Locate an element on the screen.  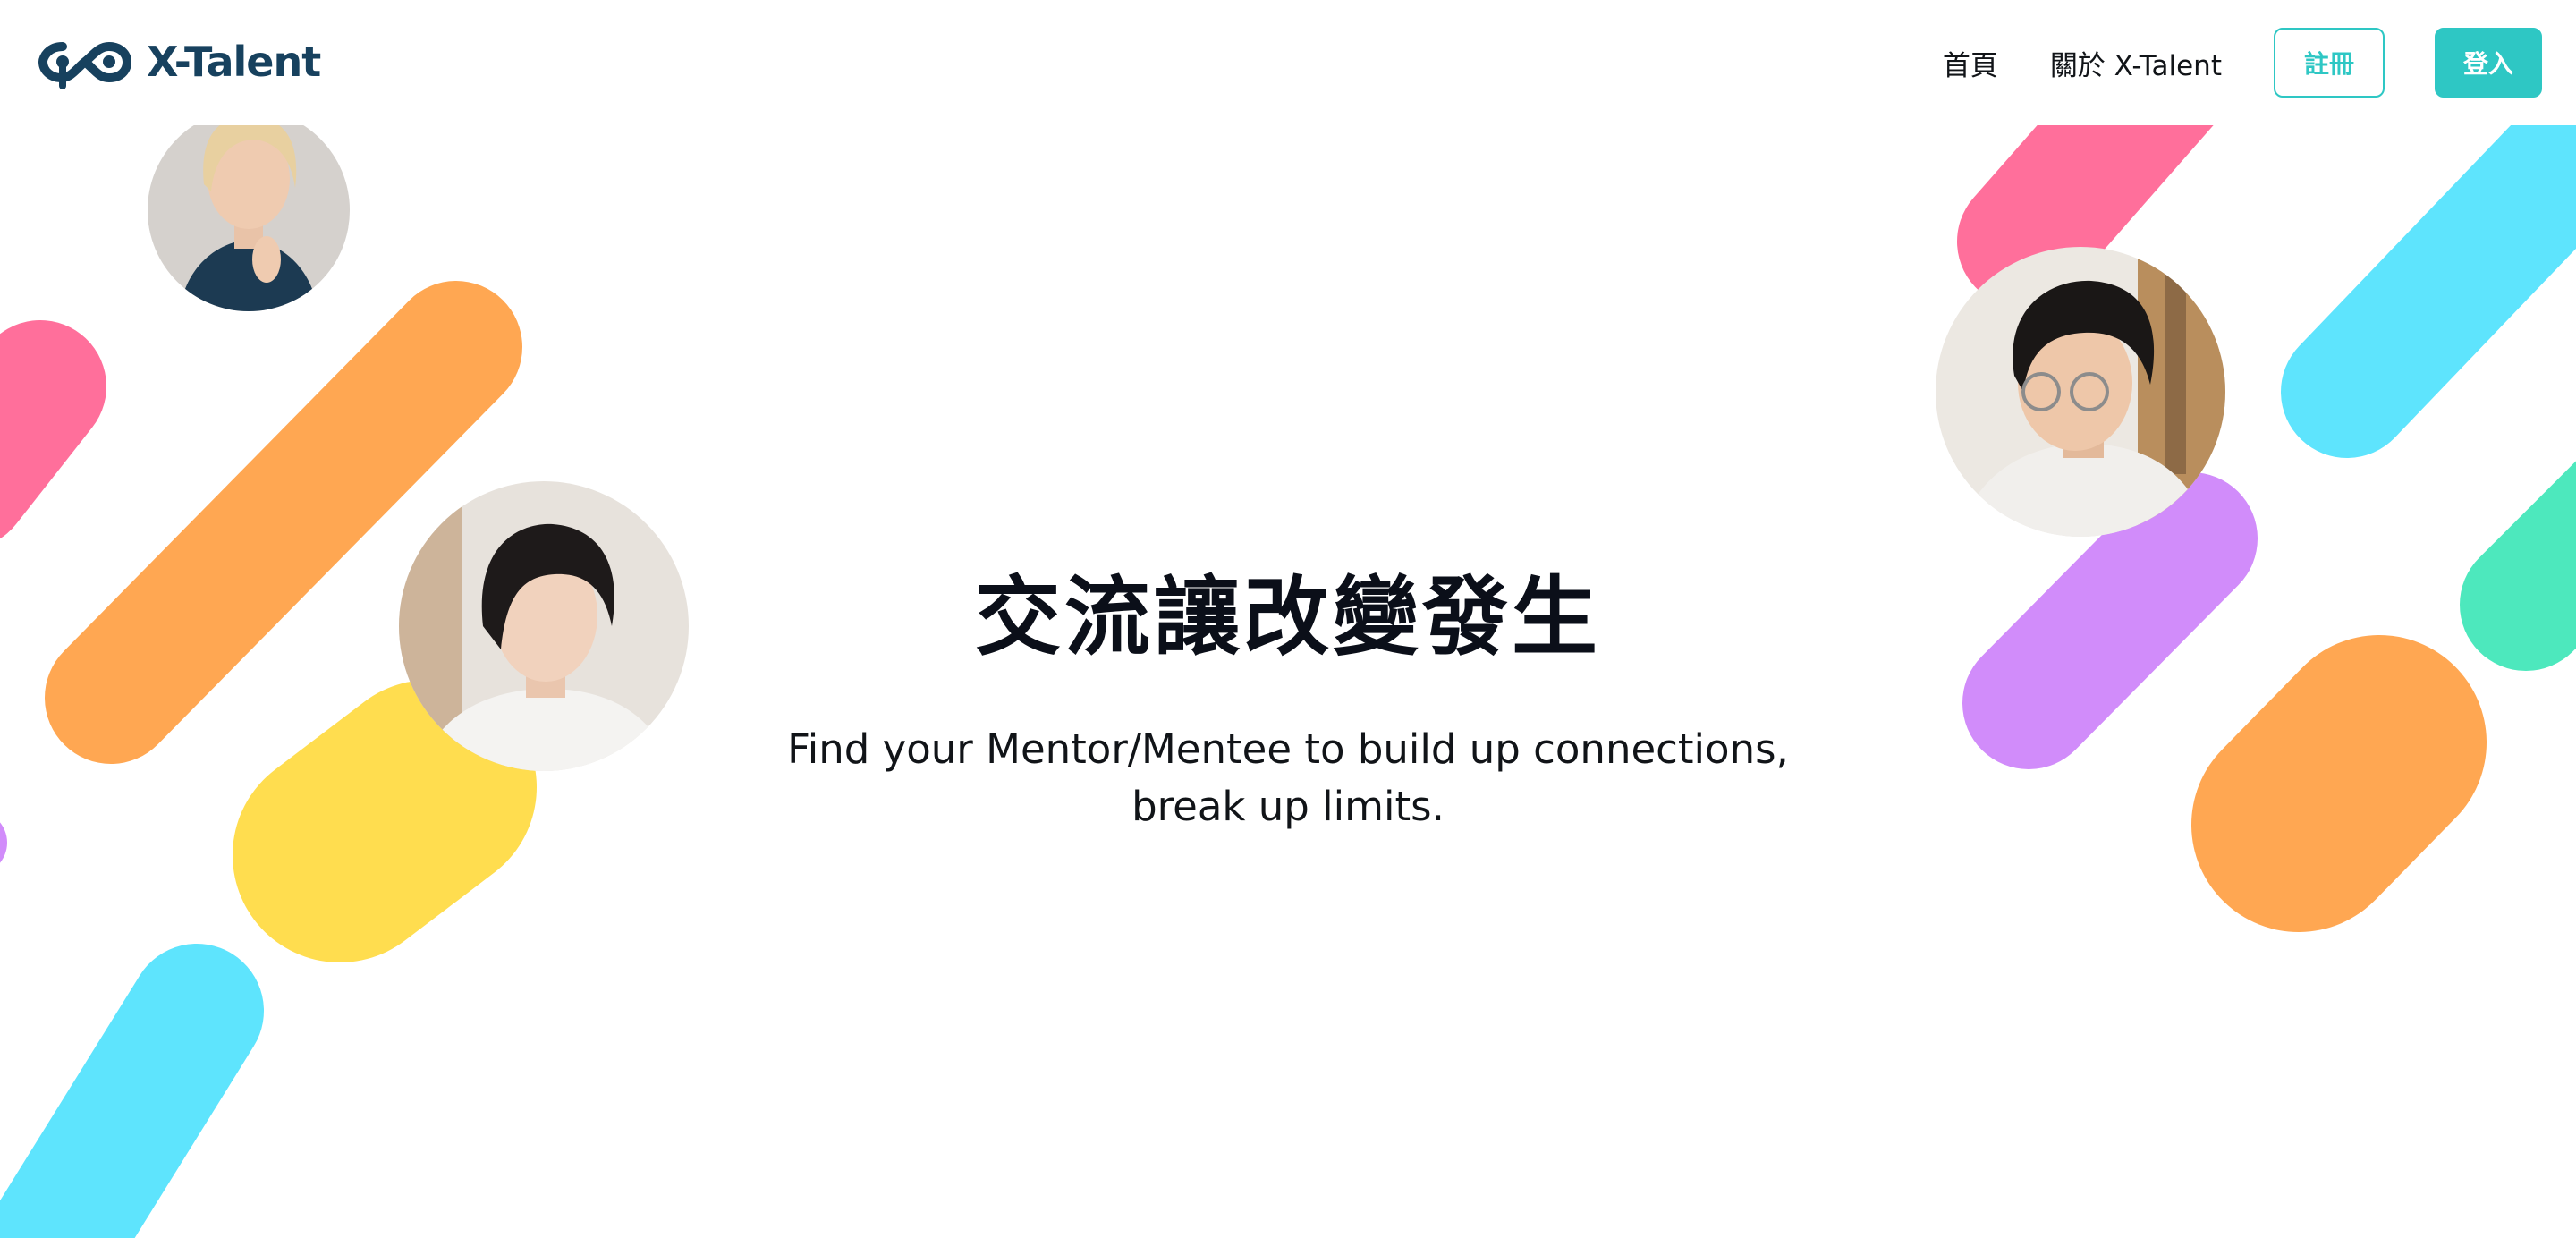
nav-menu: 首頁 關於 X-Talent 註冊 登入 is located at coordinates (2242, 62).